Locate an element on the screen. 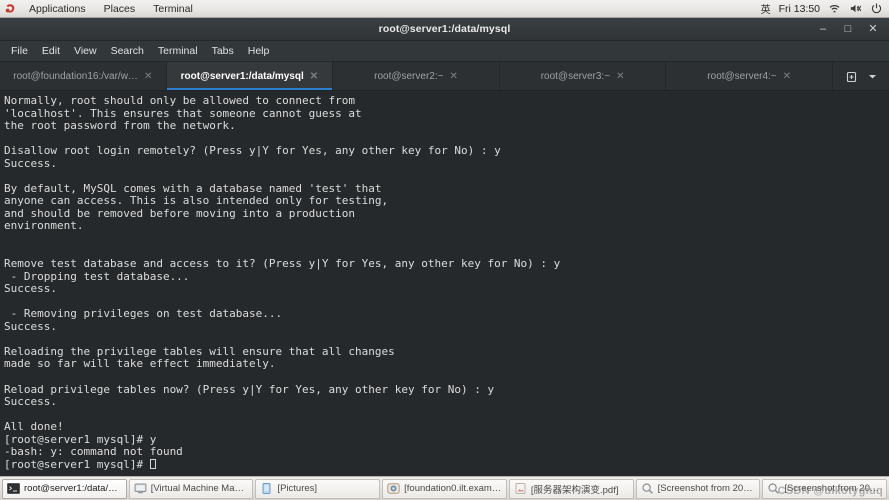  menubar: File Edit View Search Terminal Tabs Help is located at coordinates (444, 51).